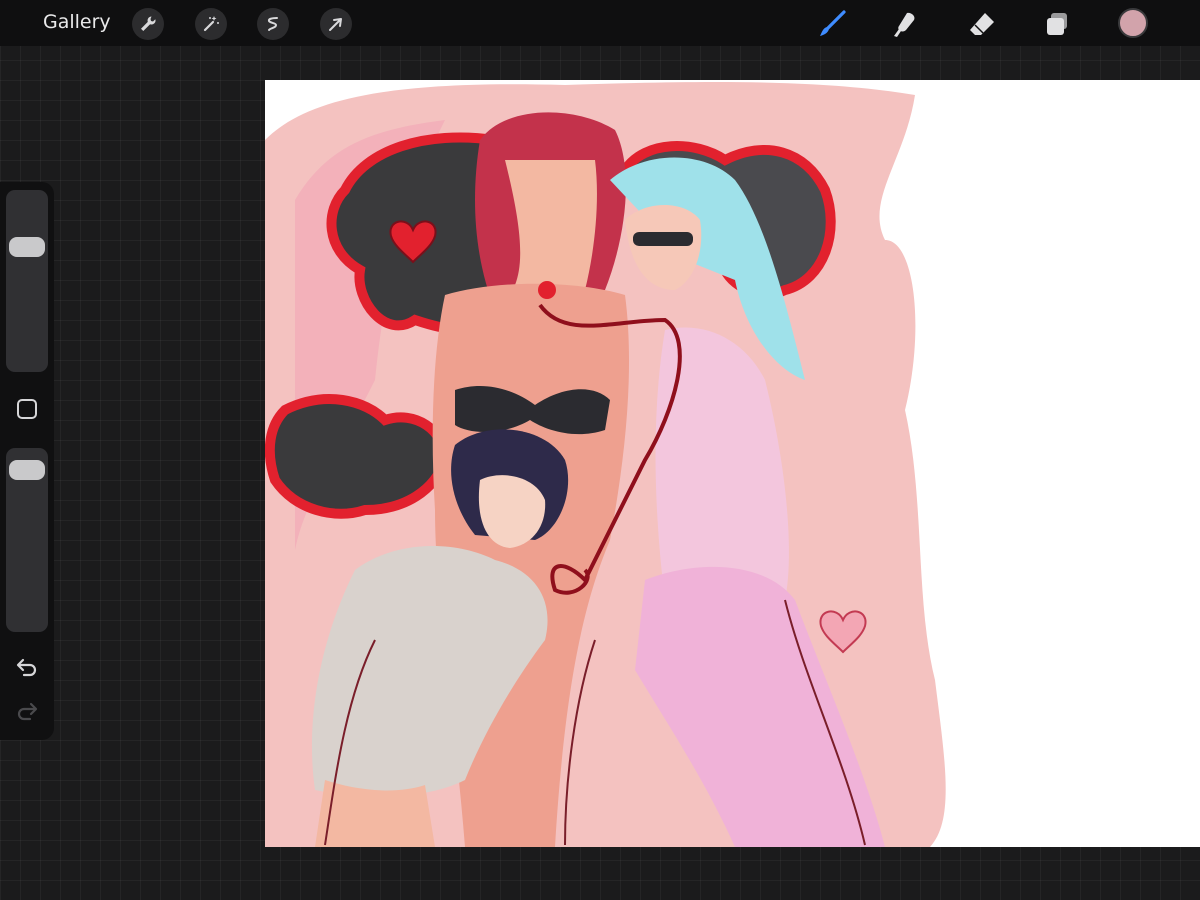  I want to click on undo-button, so click(27, 668).